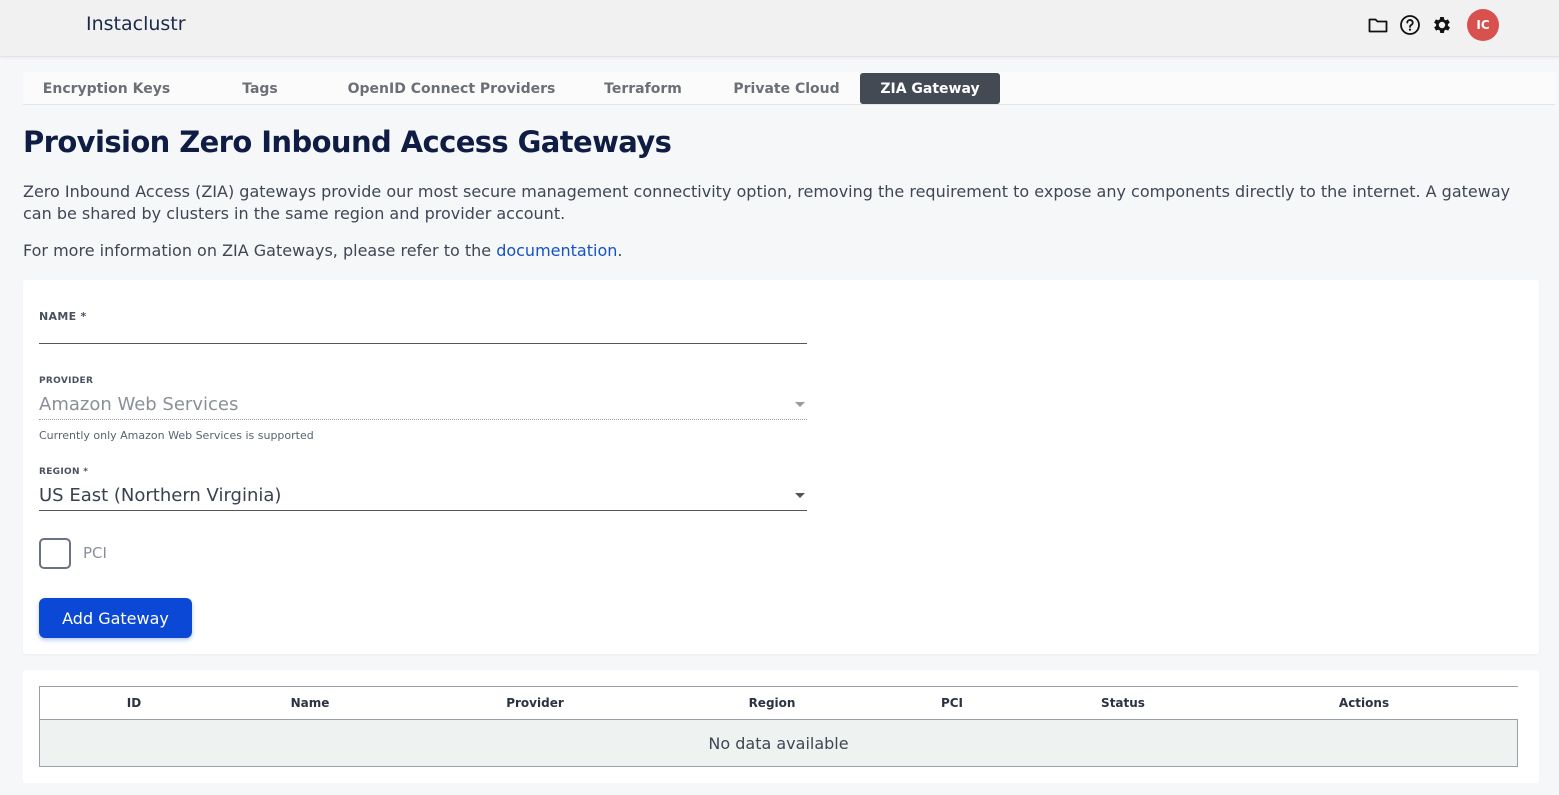 Image resolution: width=1559 pixels, height=795 pixels. Describe the element at coordinates (1123, 703) in the screenshot. I see `column-header-status: Status` at that location.